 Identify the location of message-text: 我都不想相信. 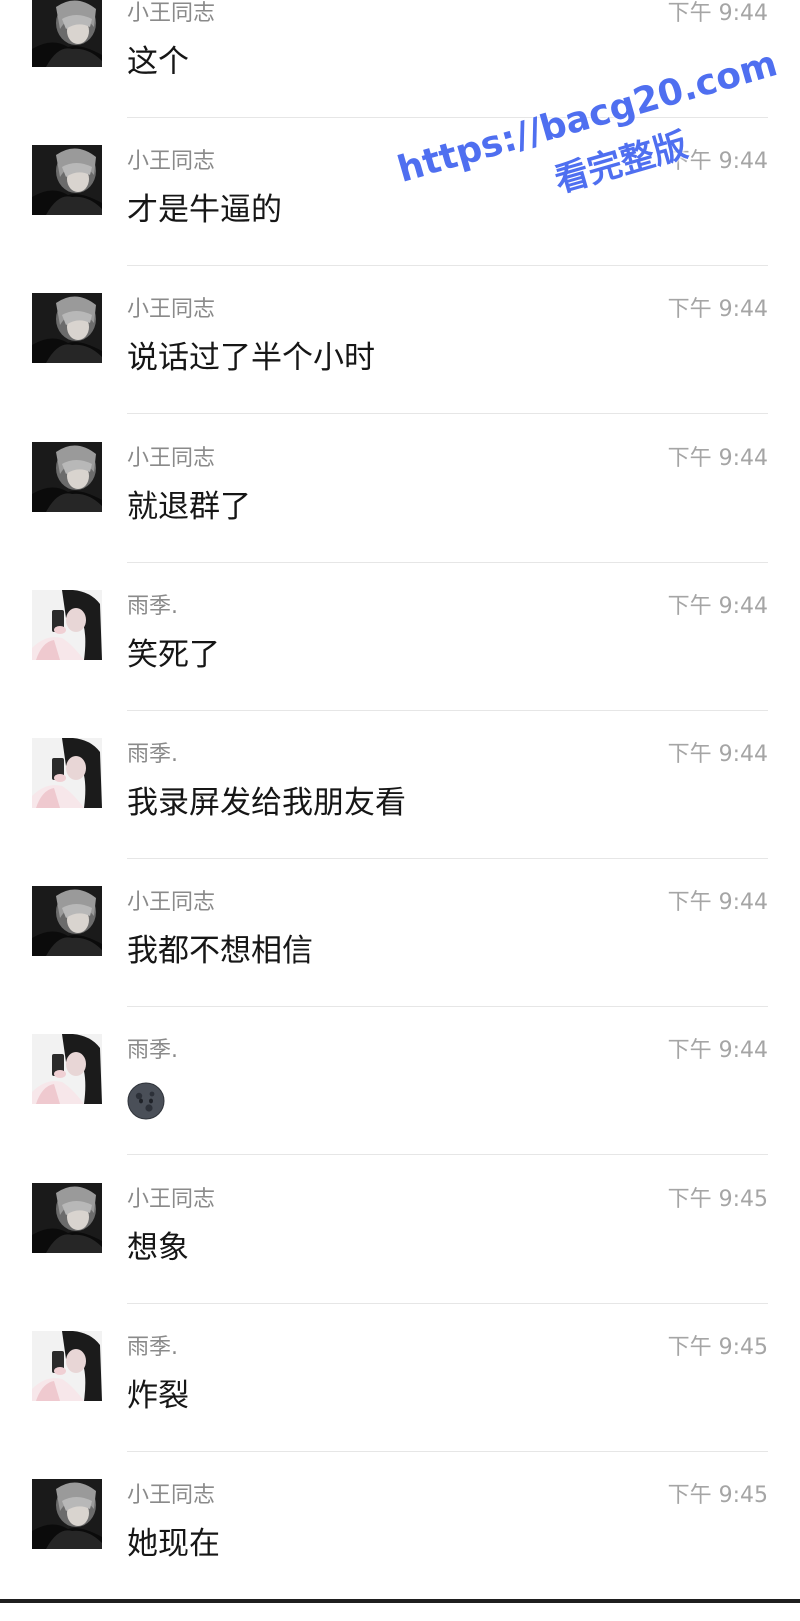
(220, 951).